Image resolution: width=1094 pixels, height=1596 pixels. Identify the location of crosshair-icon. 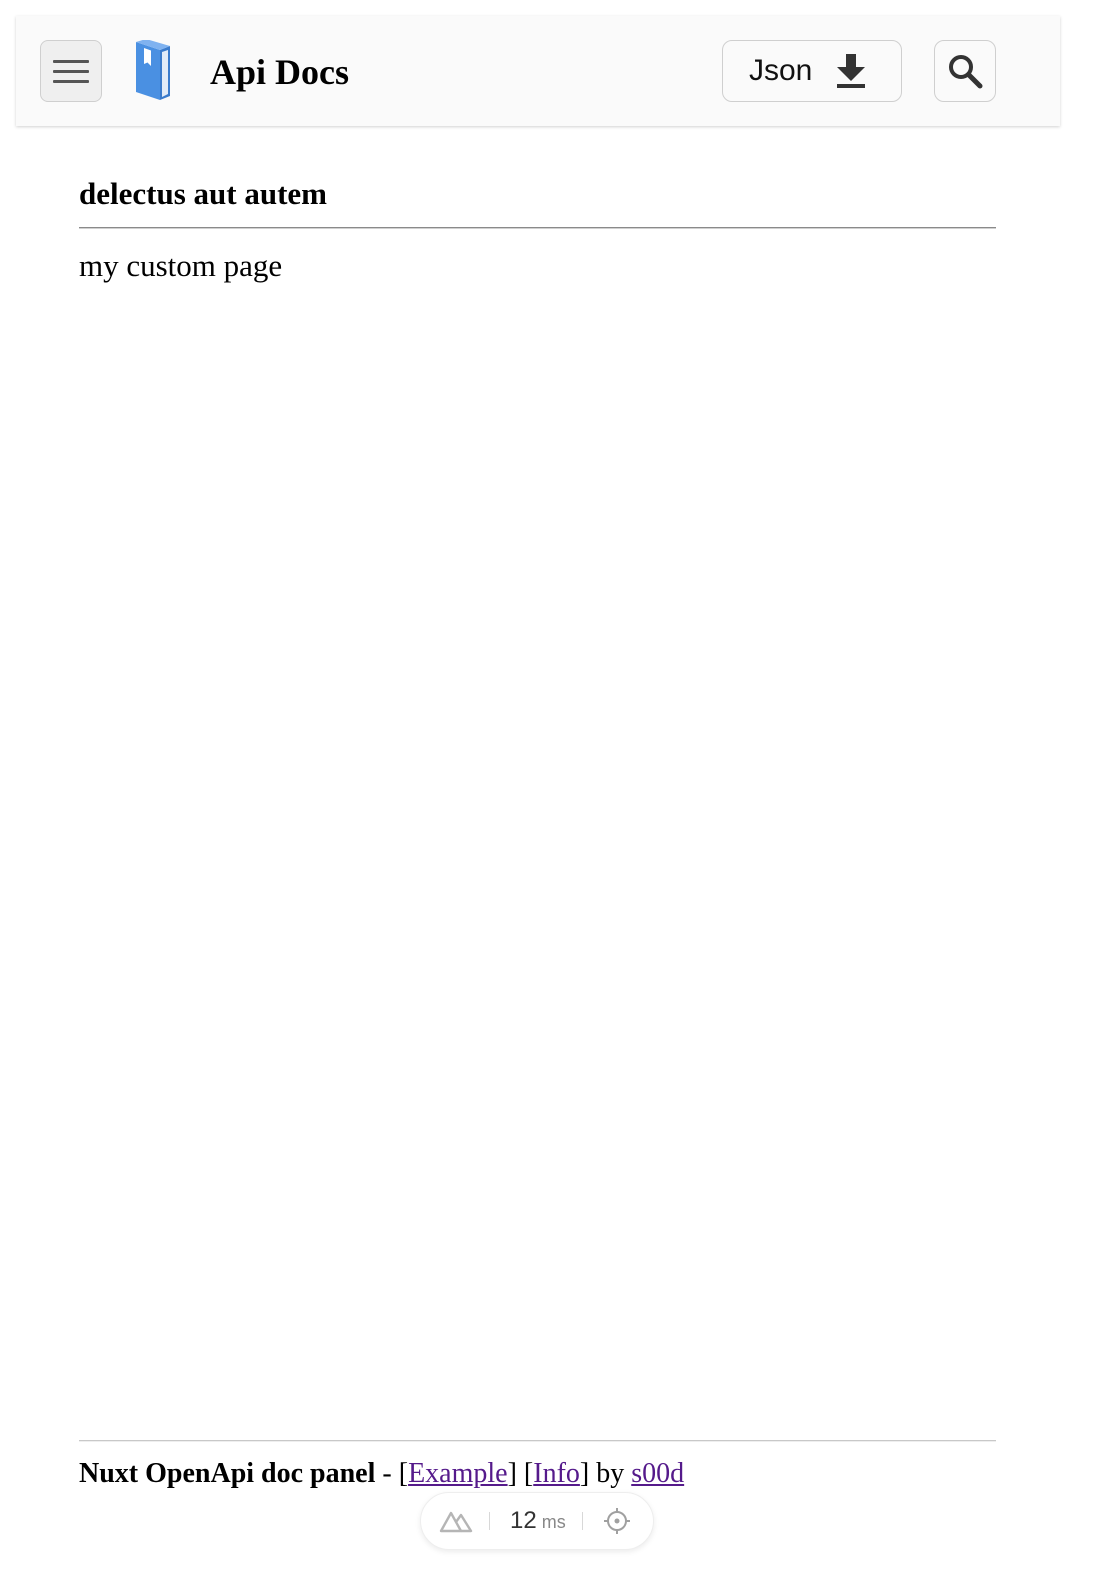
(617, 1521).